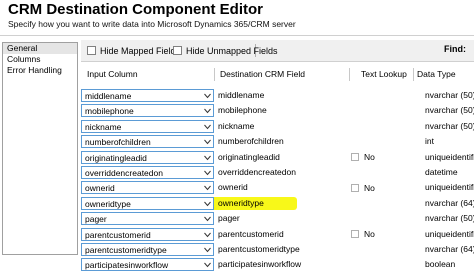 Image resolution: width=474 pixels, height=272 pixels. What do you see at coordinates (251, 234) in the screenshot?
I see `destination-field-cell: parentcustomerid` at bounding box center [251, 234].